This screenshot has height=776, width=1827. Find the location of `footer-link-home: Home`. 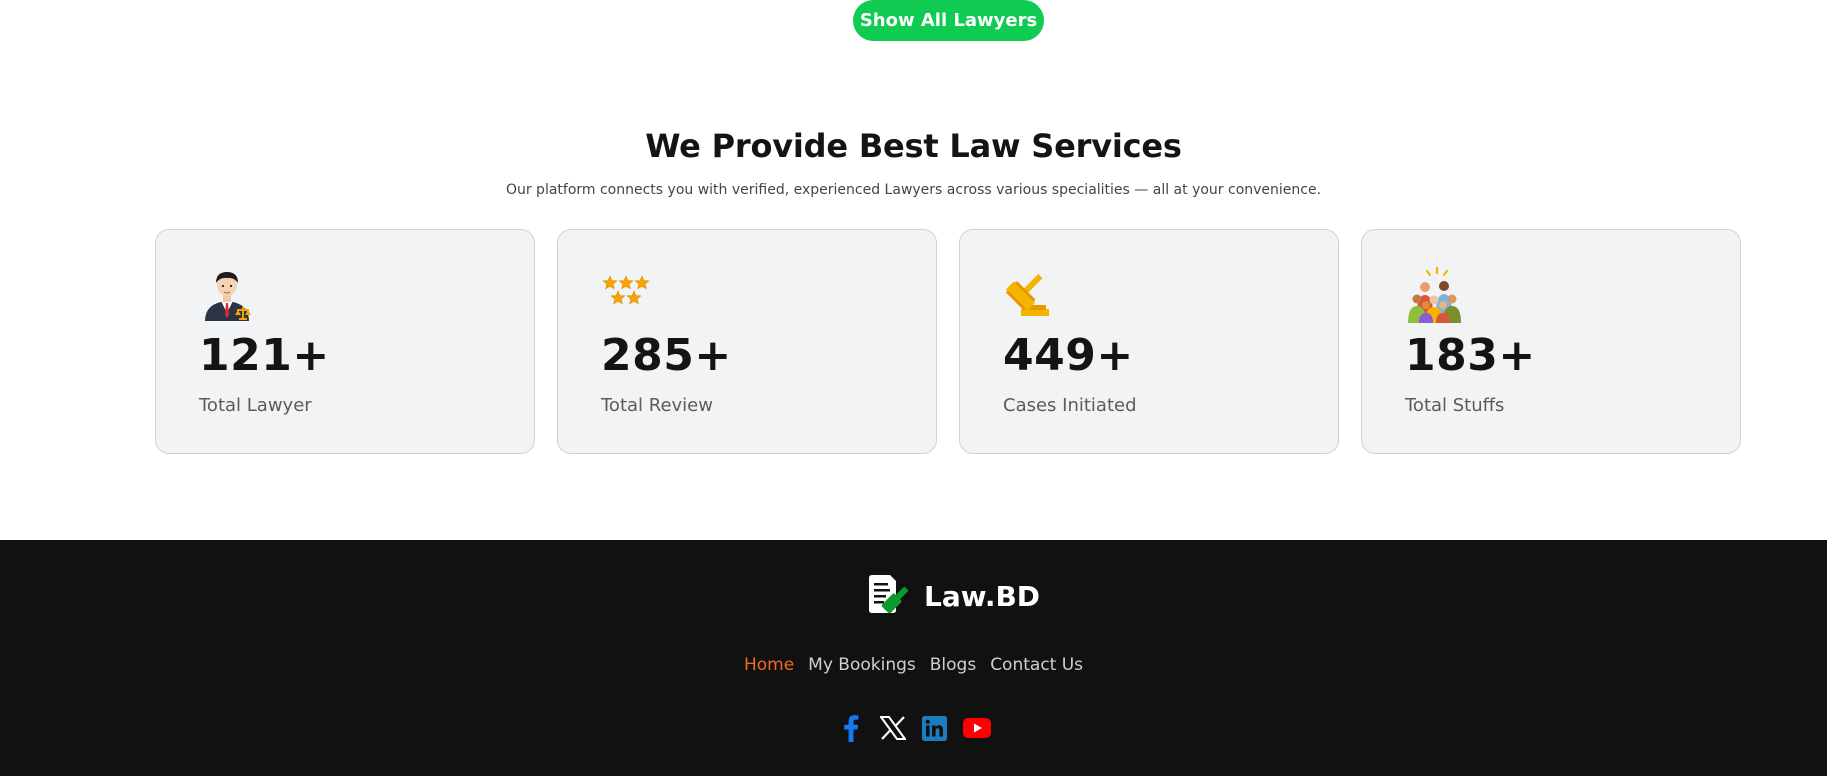

footer-link-home: Home is located at coordinates (769, 665).